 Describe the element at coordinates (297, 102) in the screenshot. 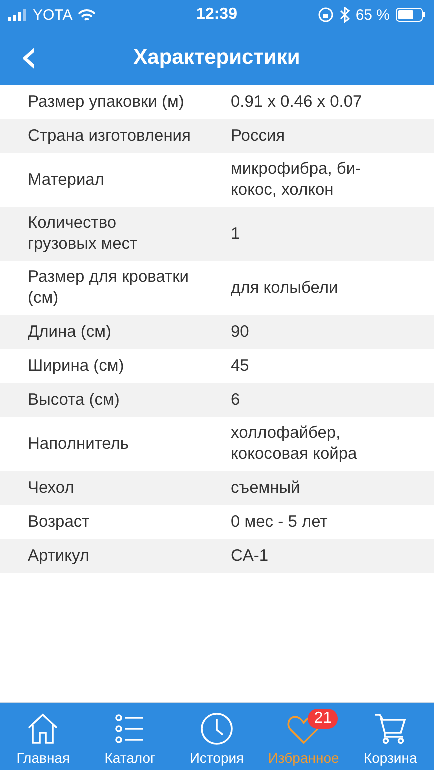

I see `spec-value: 0.91 x 0.46 x 0.07` at that location.